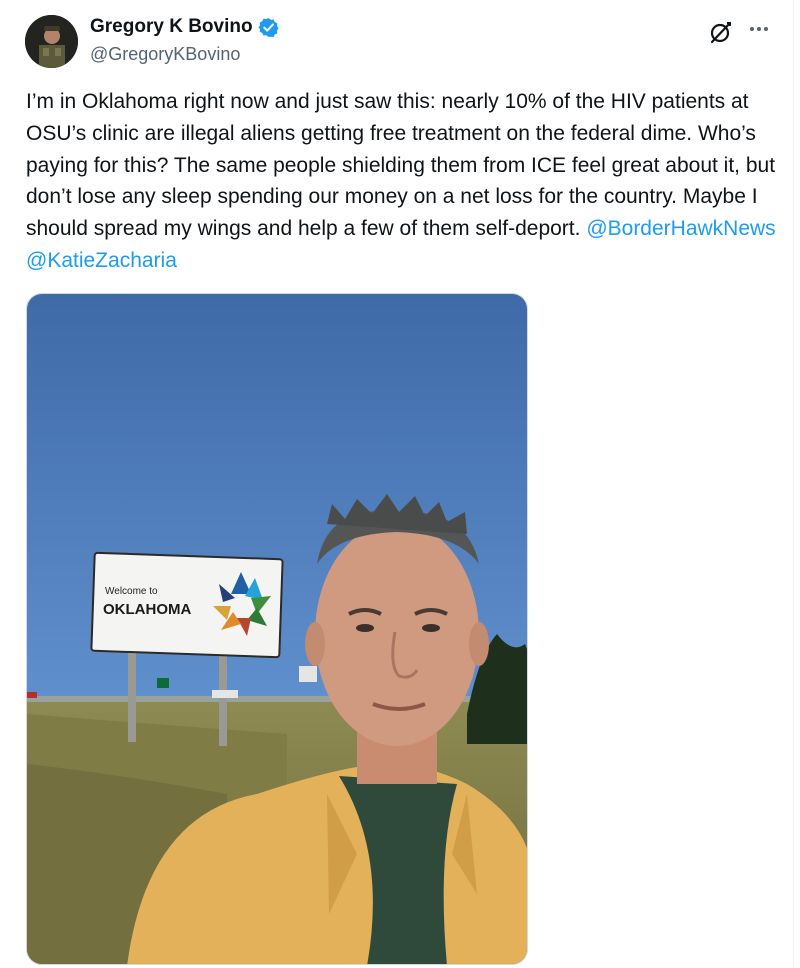 This screenshot has width=800, height=968. What do you see at coordinates (147, 609) in the screenshot?
I see `sign-state-text: OKLAHOMA` at bounding box center [147, 609].